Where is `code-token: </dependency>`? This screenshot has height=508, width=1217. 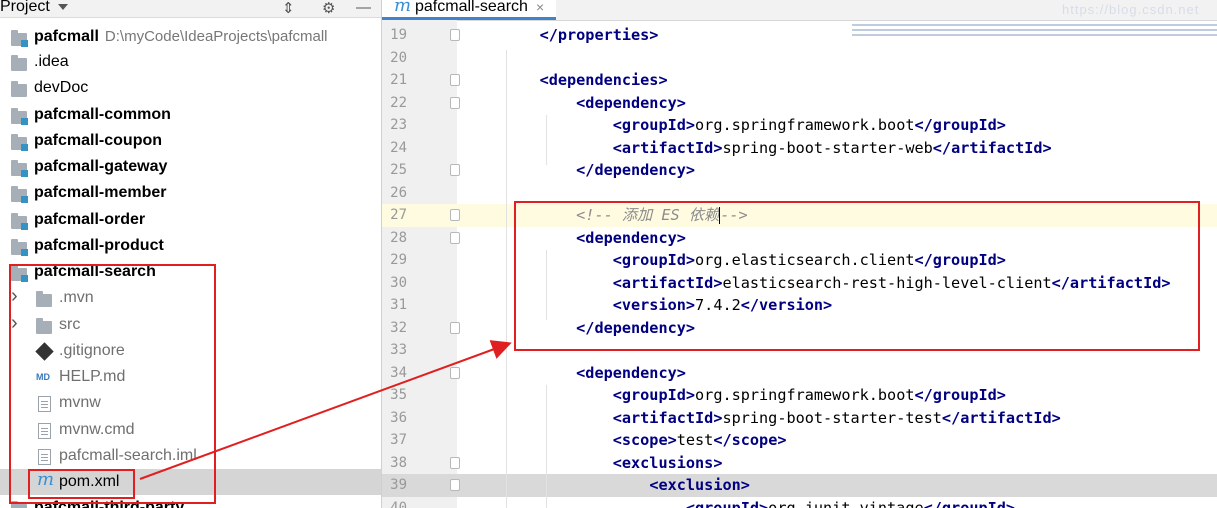
code-token: </dependency> is located at coordinates (636, 170).